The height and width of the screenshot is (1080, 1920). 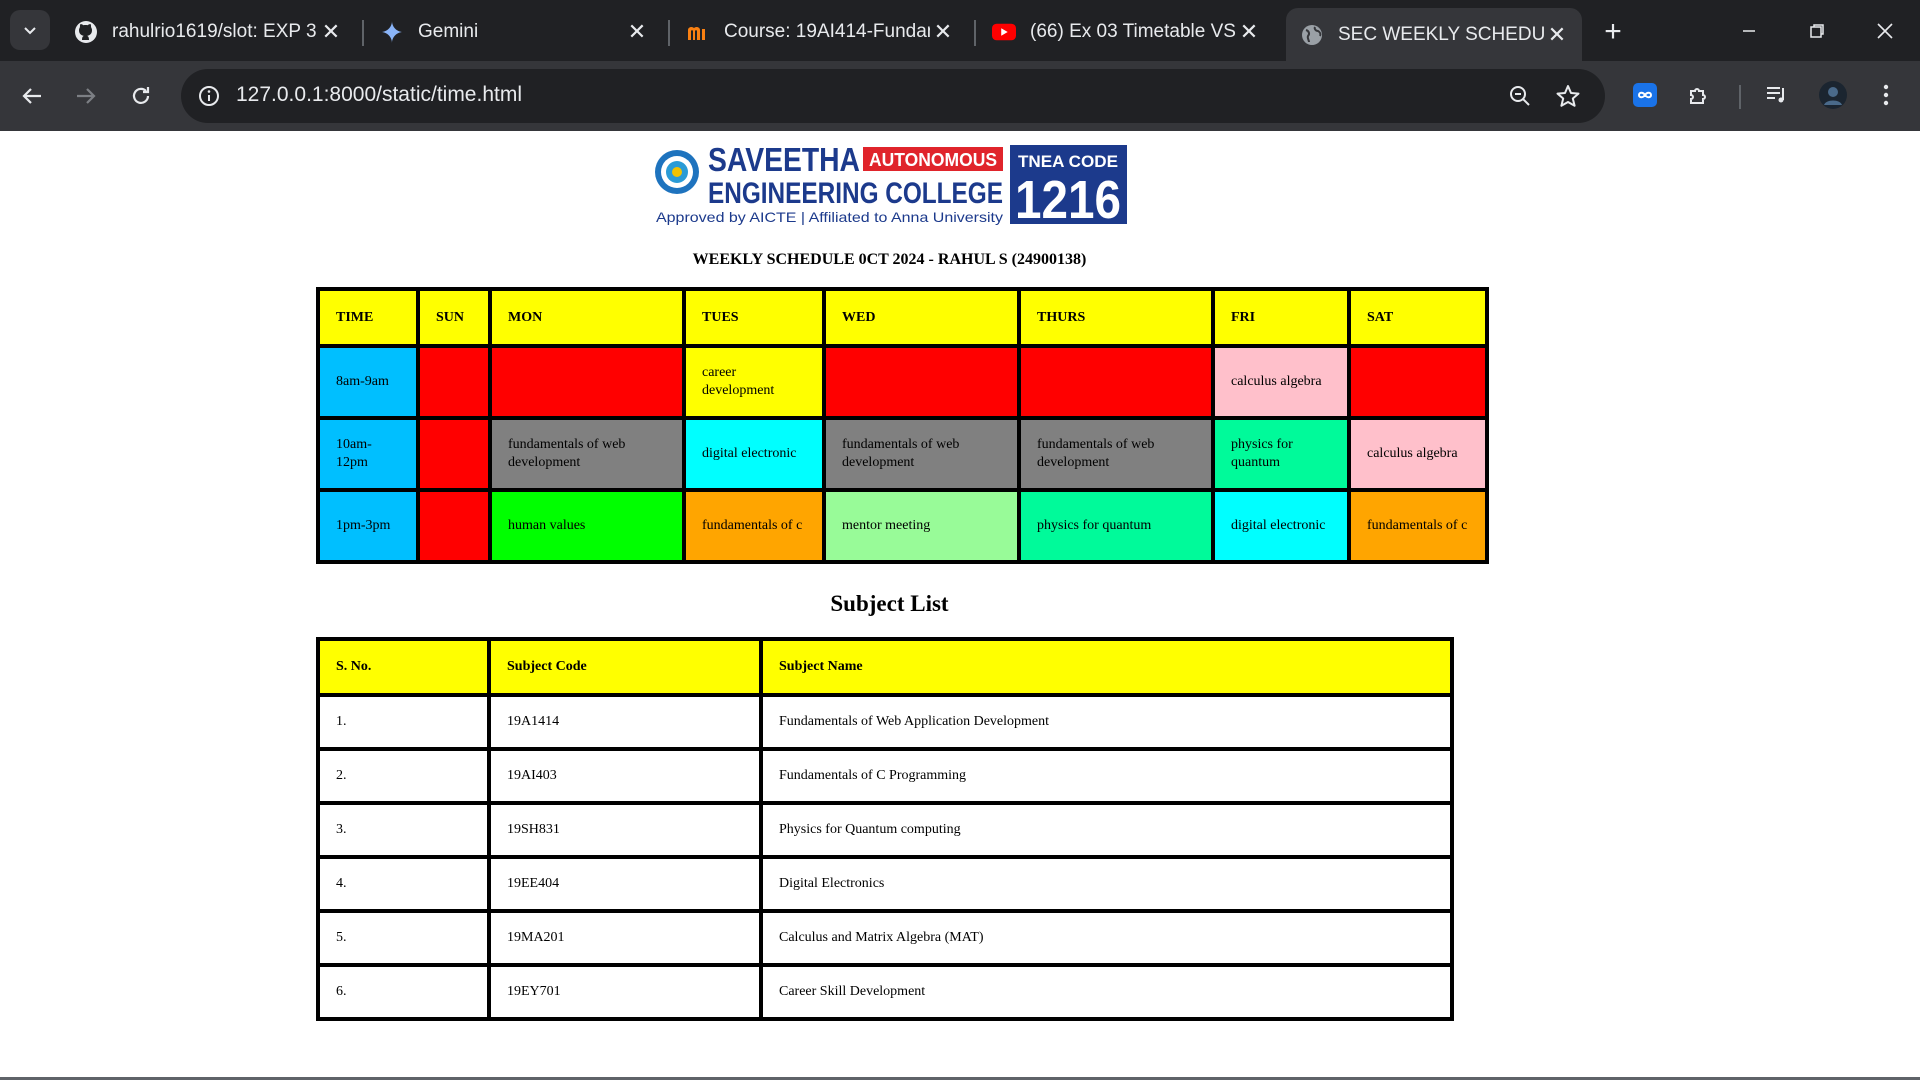 What do you see at coordinates (933, 160) in the screenshot?
I see `autonomous-badge-label: AUTONOMOUS` at bounding box center [933, 160].